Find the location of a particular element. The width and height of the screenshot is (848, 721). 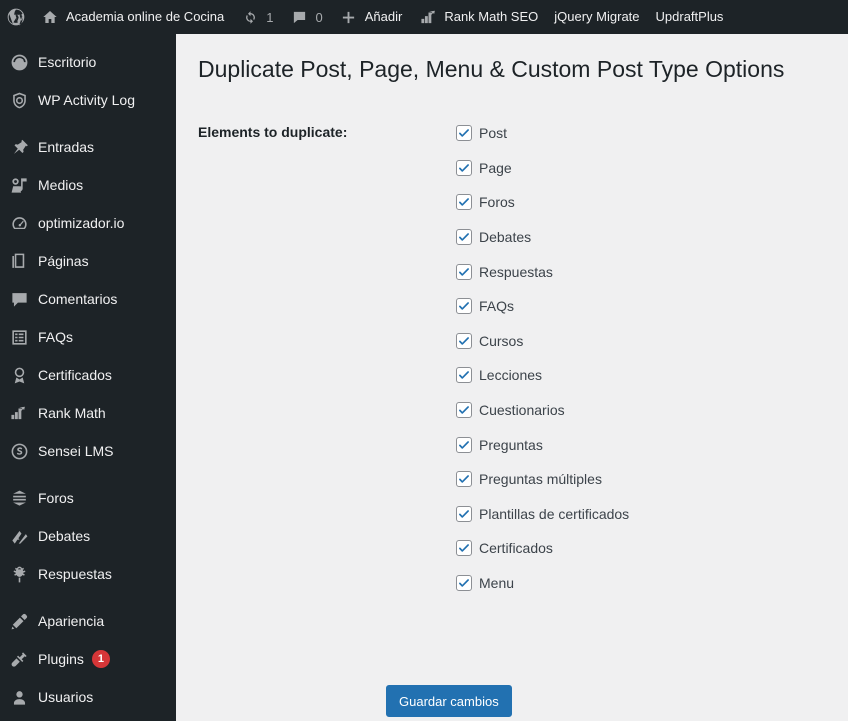

sidebar-item-sensei-lms: Sensei LMS is located at coordinates (88, 451).